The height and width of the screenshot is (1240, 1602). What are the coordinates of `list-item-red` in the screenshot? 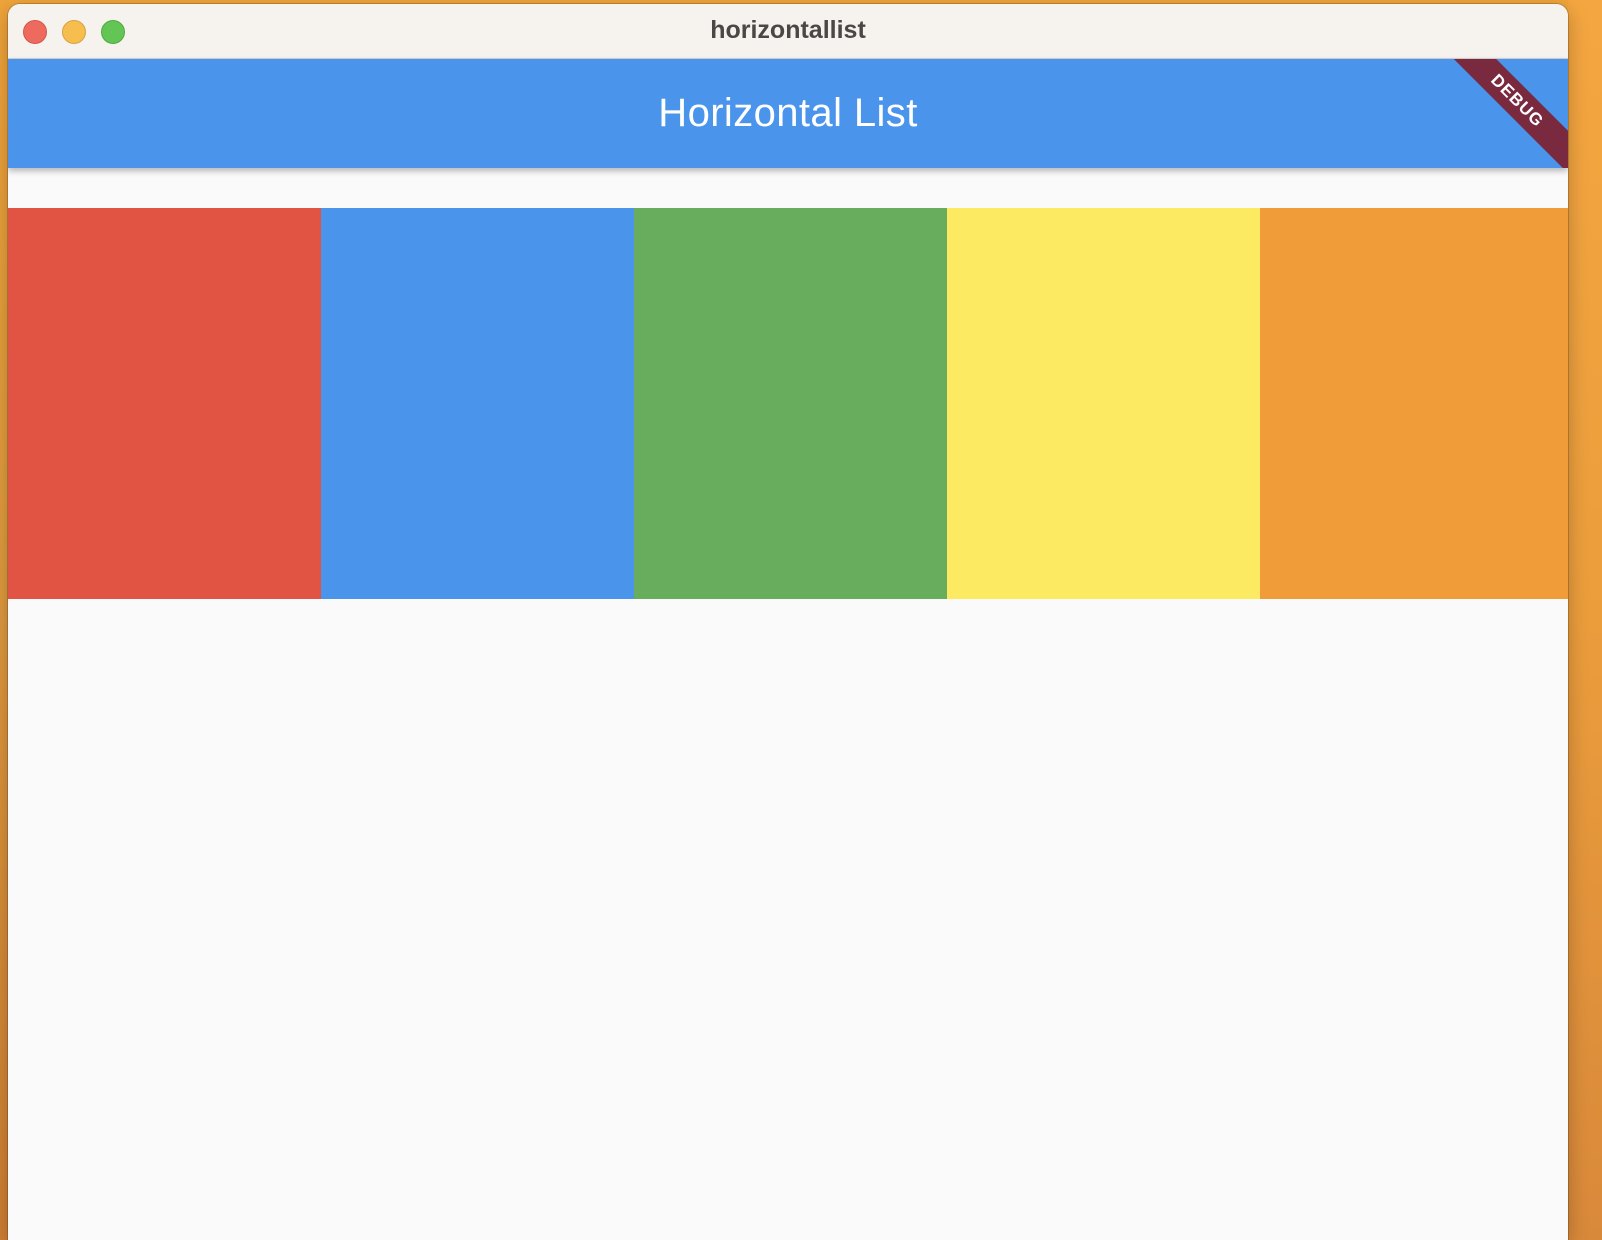 It's located at (164, 403).